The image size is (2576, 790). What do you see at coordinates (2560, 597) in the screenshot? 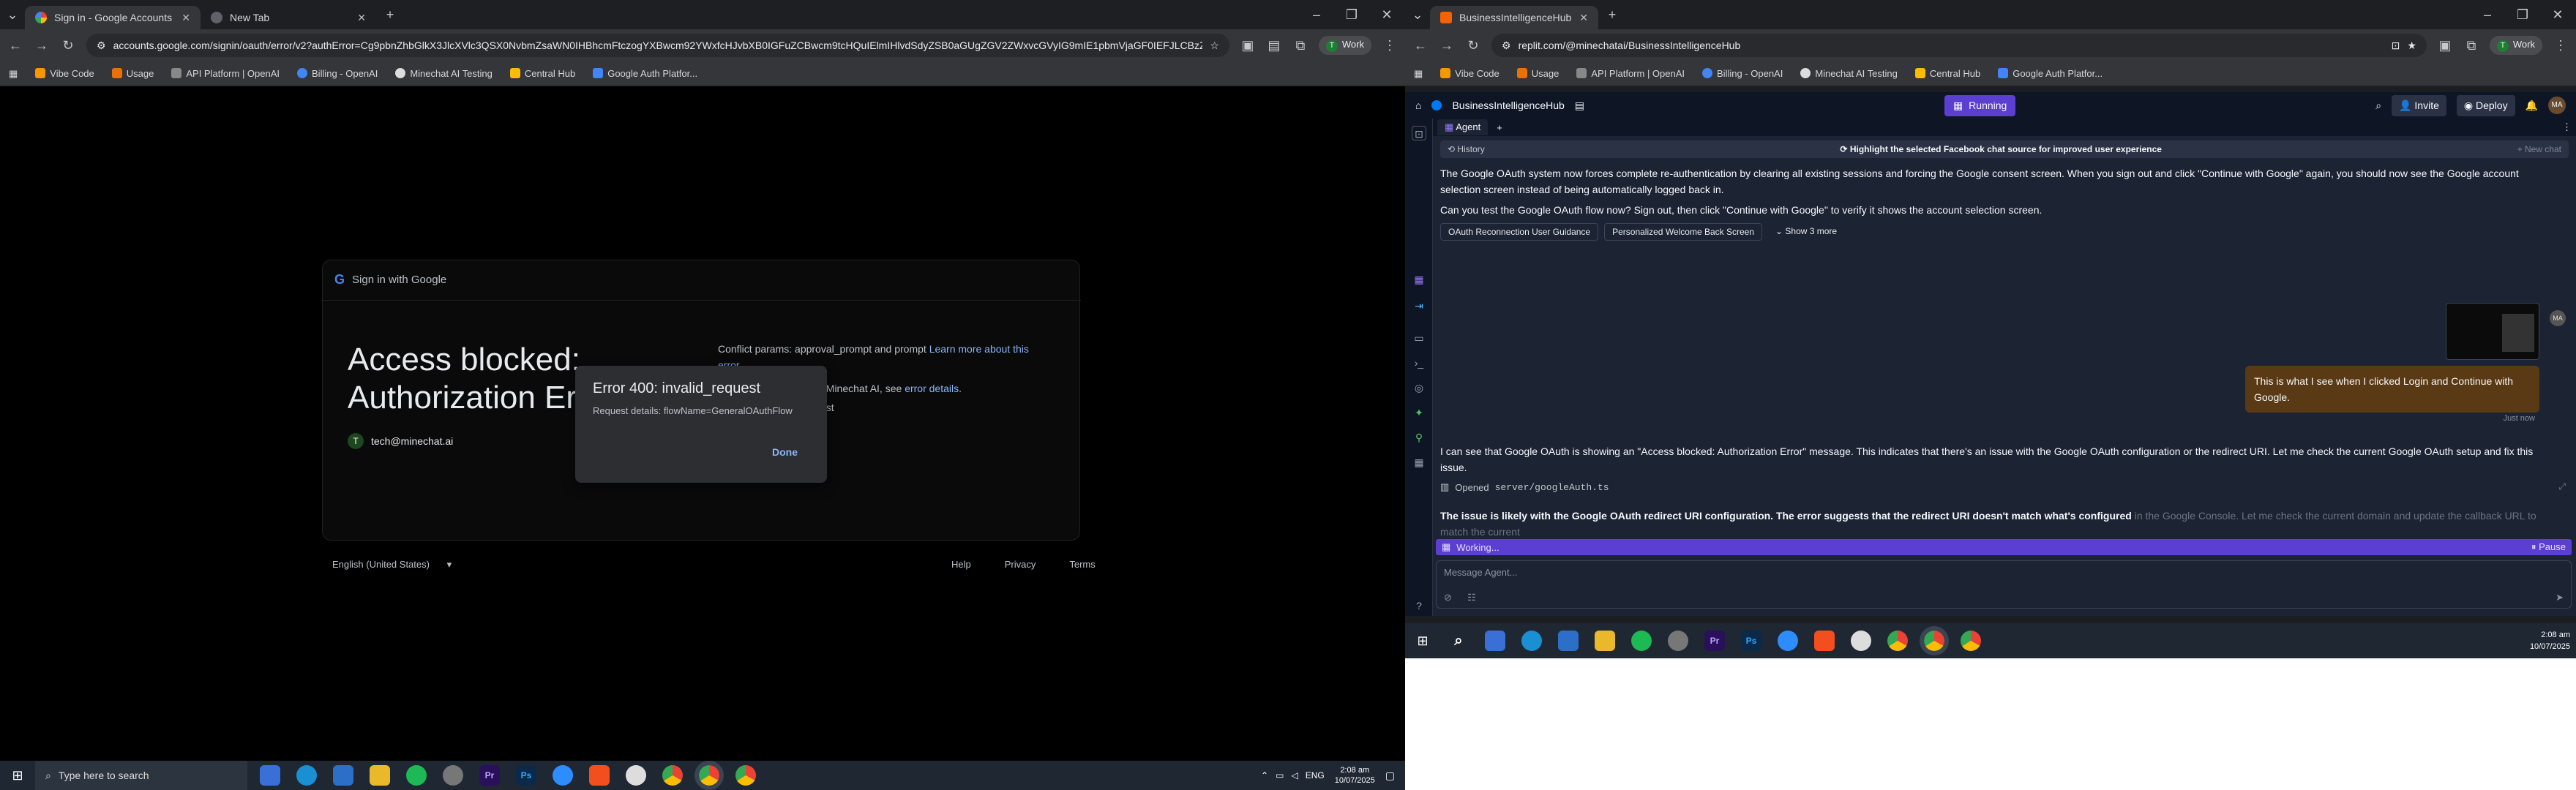
I see `send-icon: ➤` at bounding box center [2560, 597].